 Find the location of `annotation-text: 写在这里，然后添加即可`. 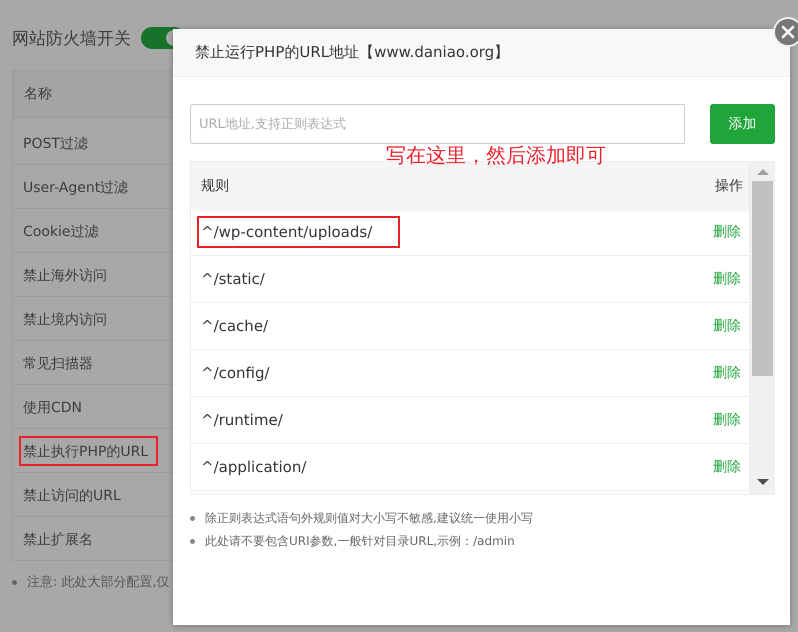

annotation-text: 写在这里，然后添加即可 is located at coordinates (496, 155).